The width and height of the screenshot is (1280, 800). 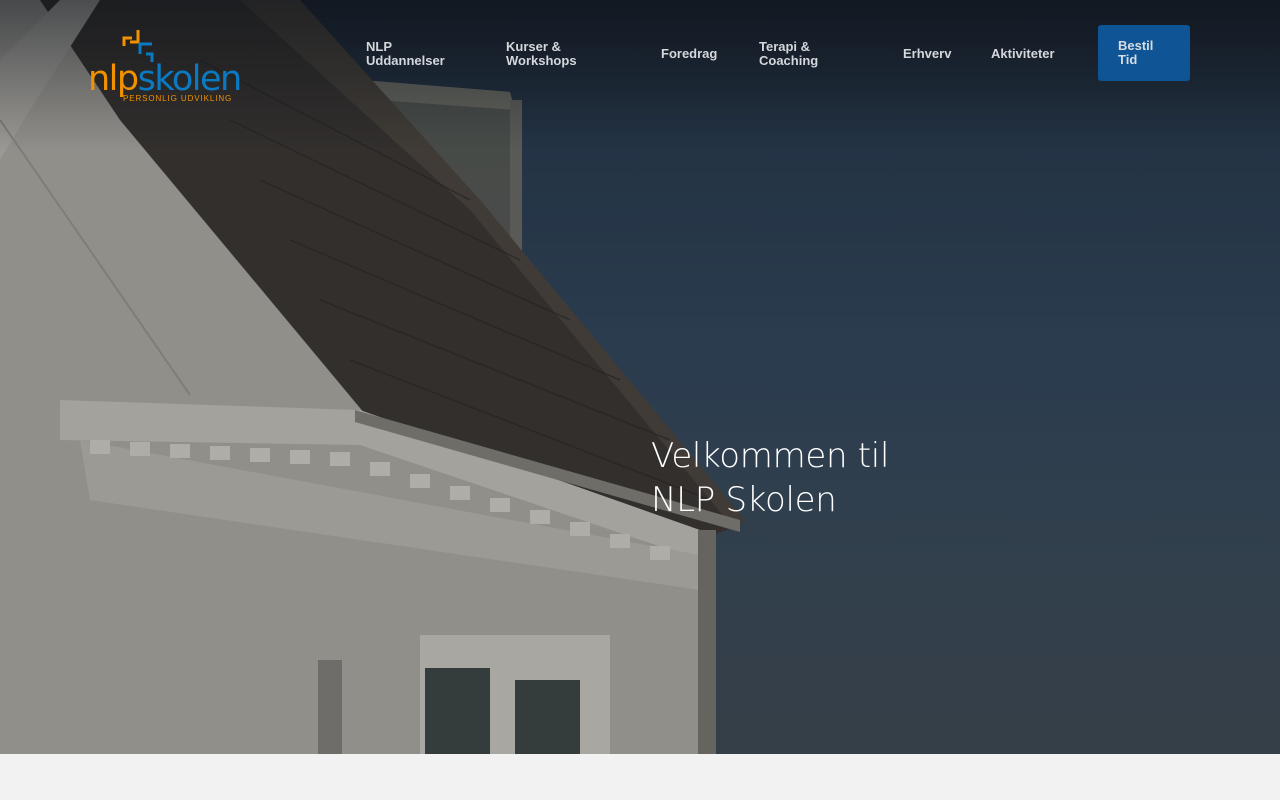 I want to click on bestil-tid-button: Bestil Tid, so click(x=1144, y=53).